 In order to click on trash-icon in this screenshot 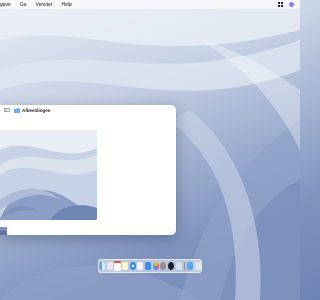, I will do `click(197, 266)`.